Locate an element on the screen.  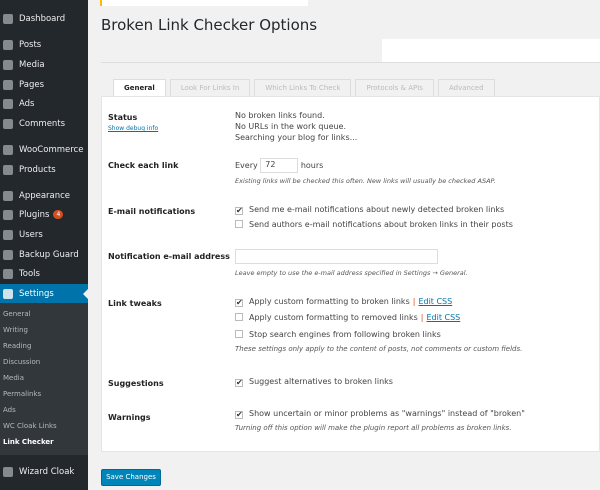
menu-woocommerce: WooCommerce is located at coordinates (44, 149).